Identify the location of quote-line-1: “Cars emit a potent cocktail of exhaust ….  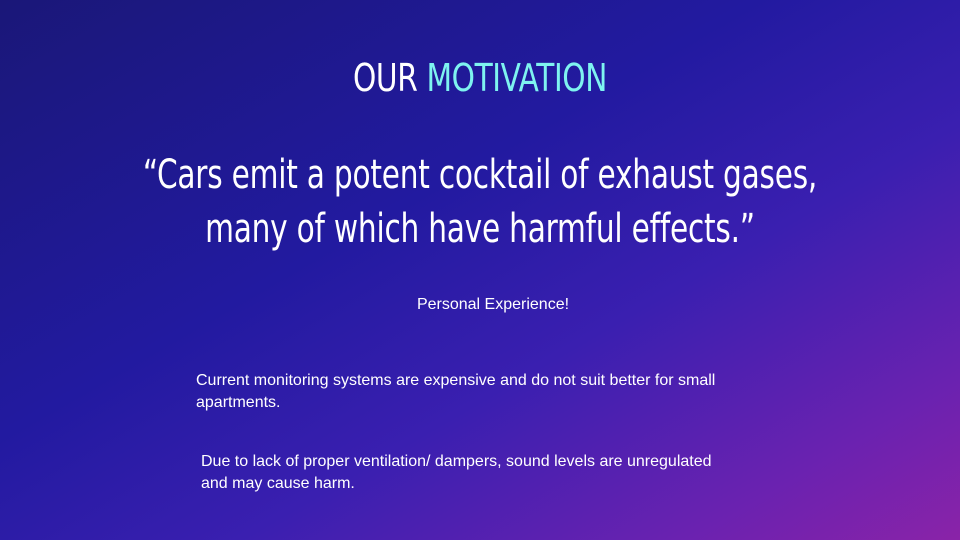
(480, 175).